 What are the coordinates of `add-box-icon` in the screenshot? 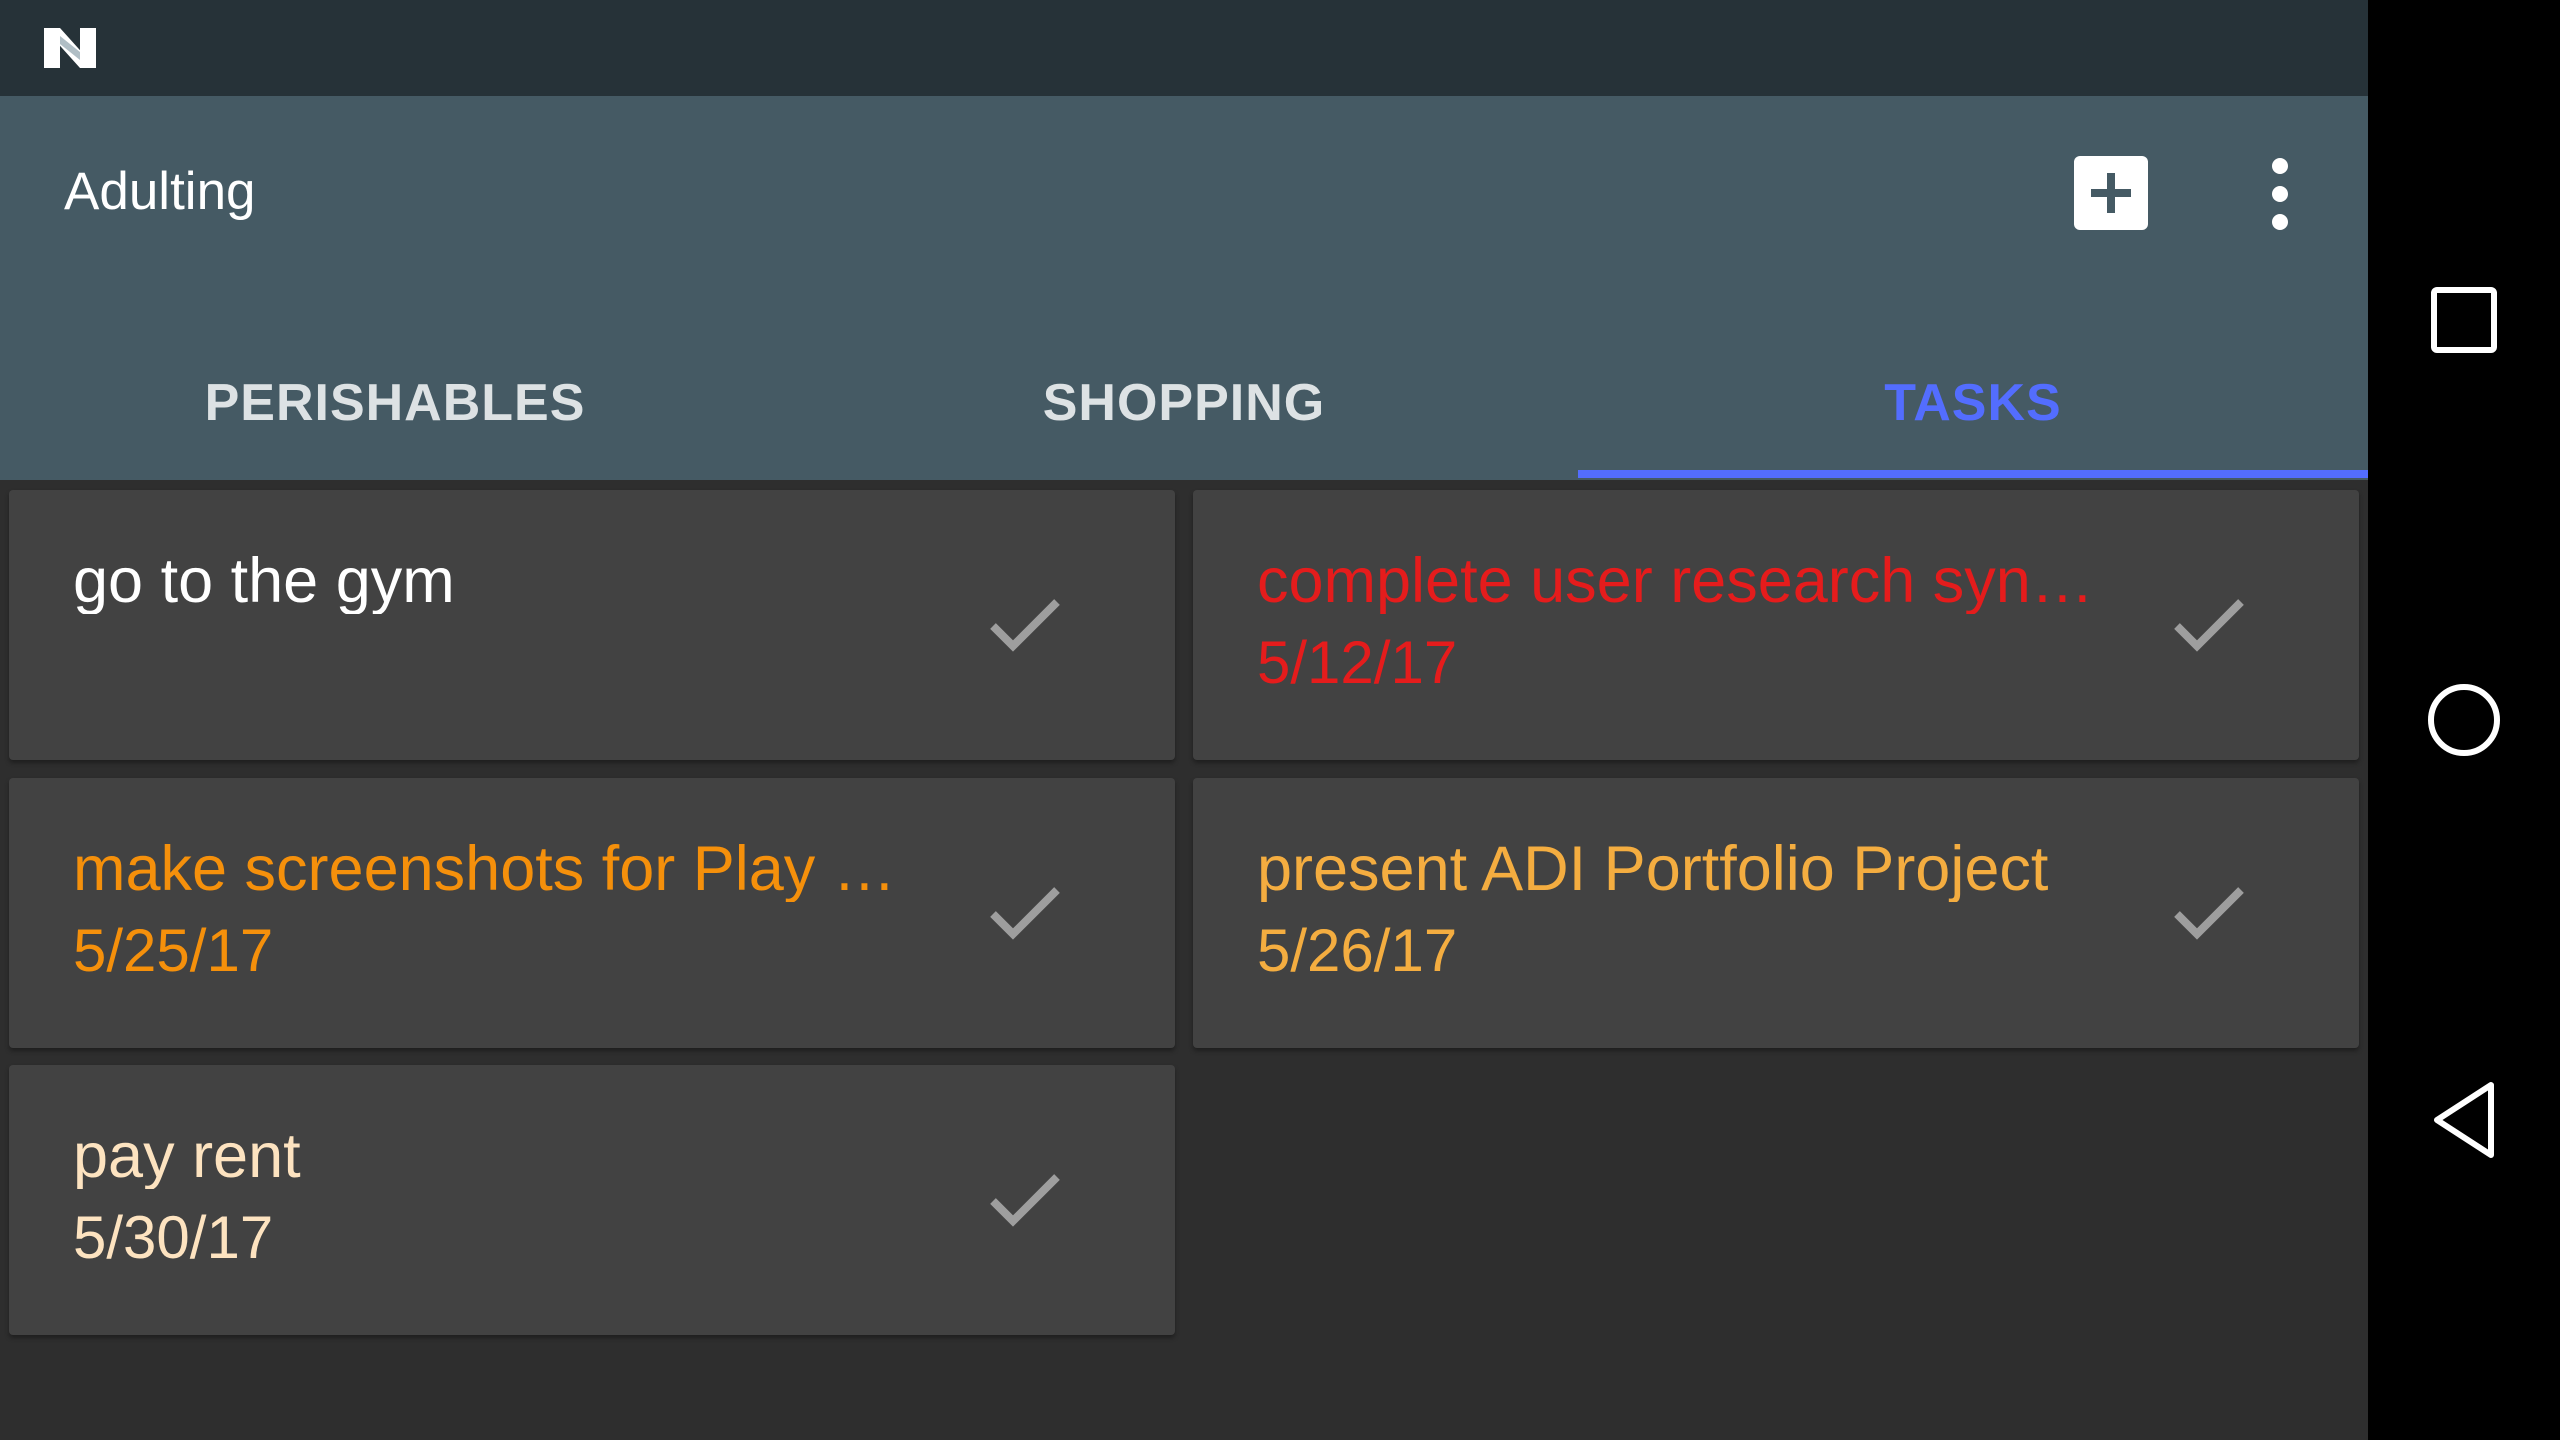 It's located at (2111, 193).